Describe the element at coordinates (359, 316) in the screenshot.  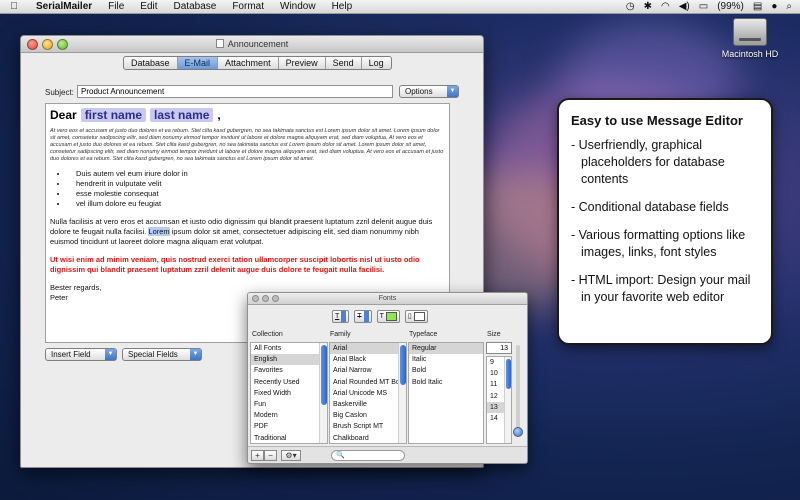
I see `strikethrough-icon: T` at that location.